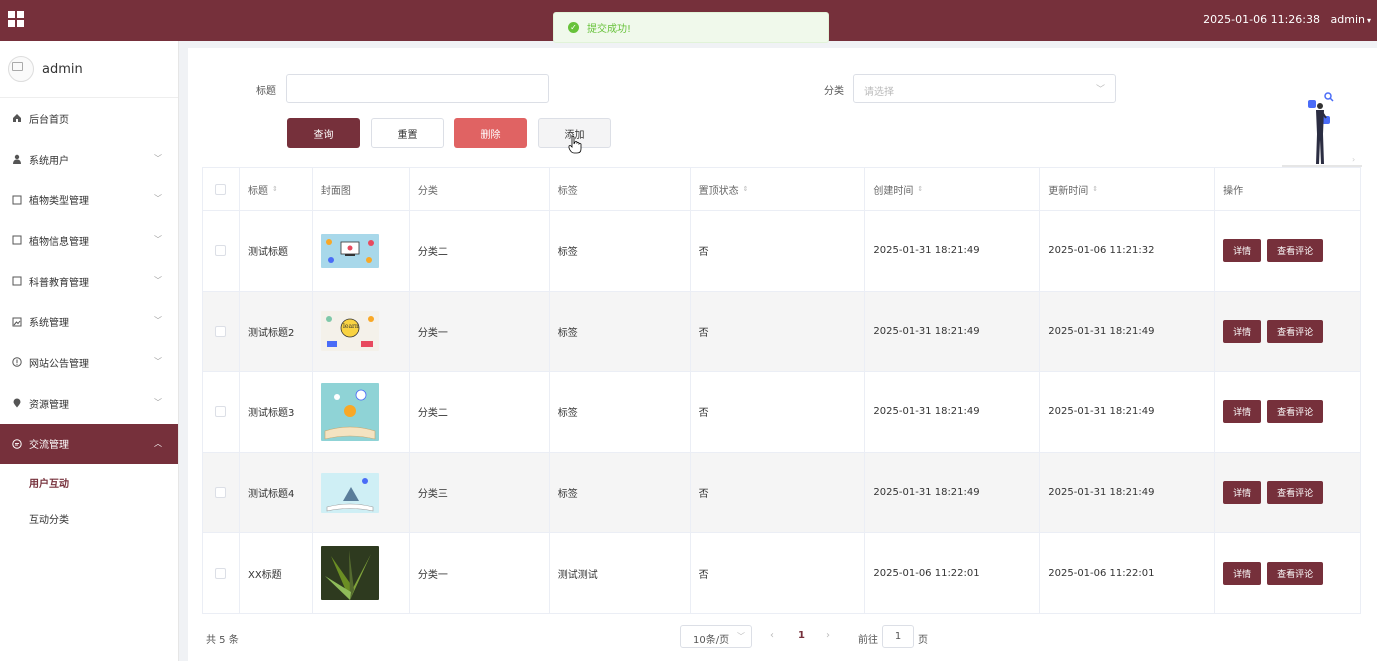 The width and height of the screenshot is (1377, 661). I want to click on next-page-icon: ›, so click(828, 635).